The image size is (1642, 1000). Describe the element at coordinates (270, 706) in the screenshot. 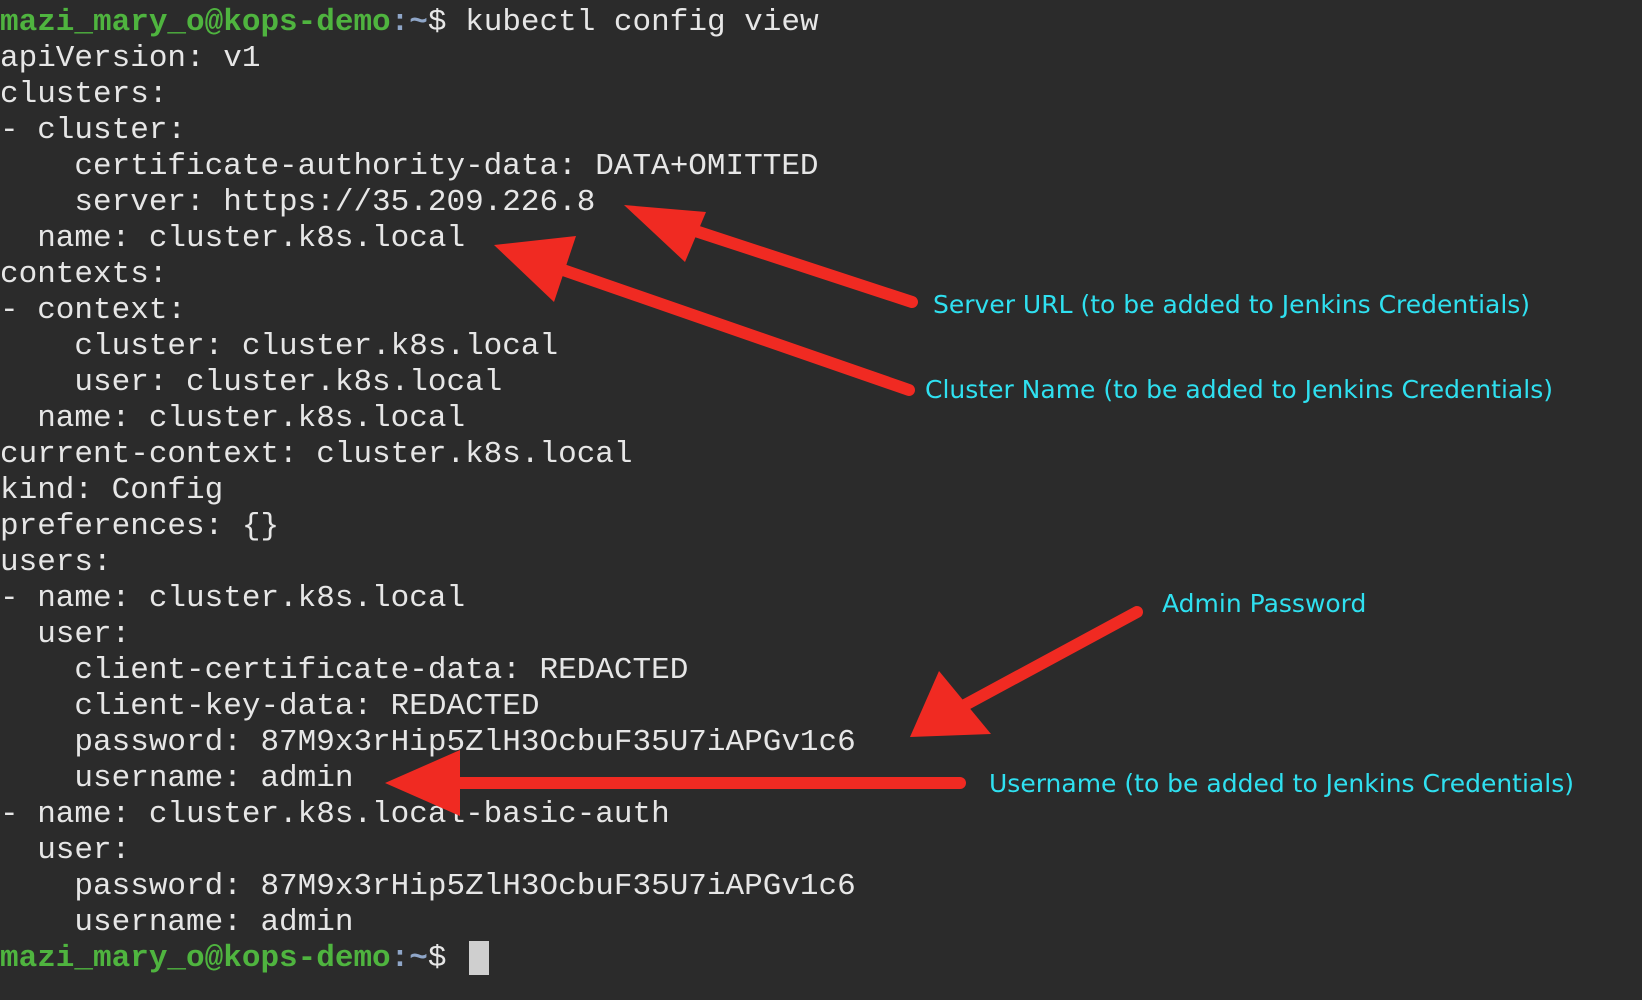

I see `output-line: client-key-data: REDACTED` at that location.